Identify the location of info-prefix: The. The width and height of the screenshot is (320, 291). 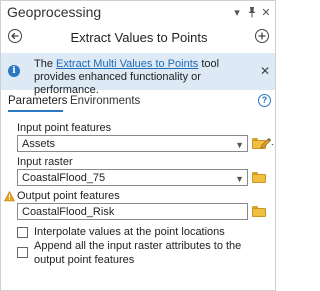
(45, 64).